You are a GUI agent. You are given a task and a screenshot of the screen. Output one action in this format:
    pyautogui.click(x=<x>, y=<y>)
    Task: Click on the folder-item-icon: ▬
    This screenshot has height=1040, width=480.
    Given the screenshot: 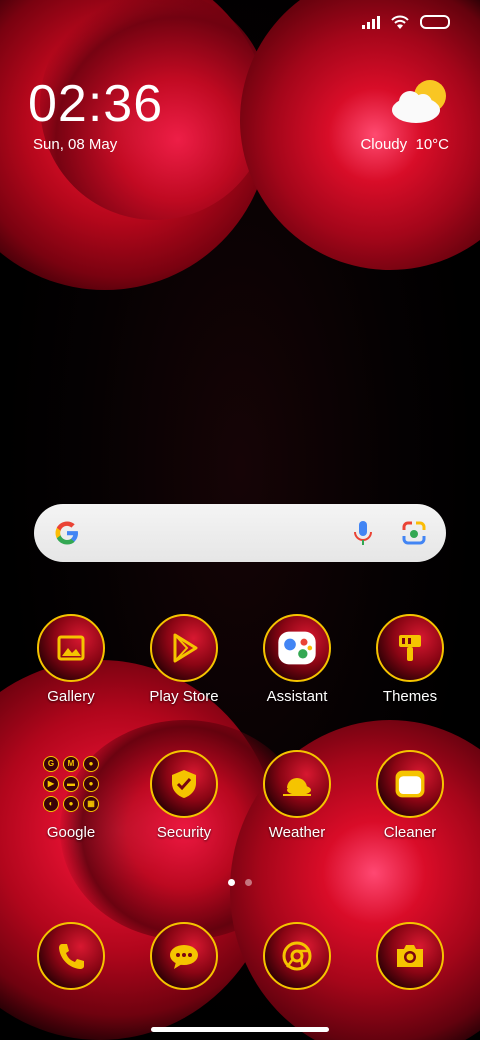 What is the action you would take?
    pyautogui.click(x=71, y=784)
    